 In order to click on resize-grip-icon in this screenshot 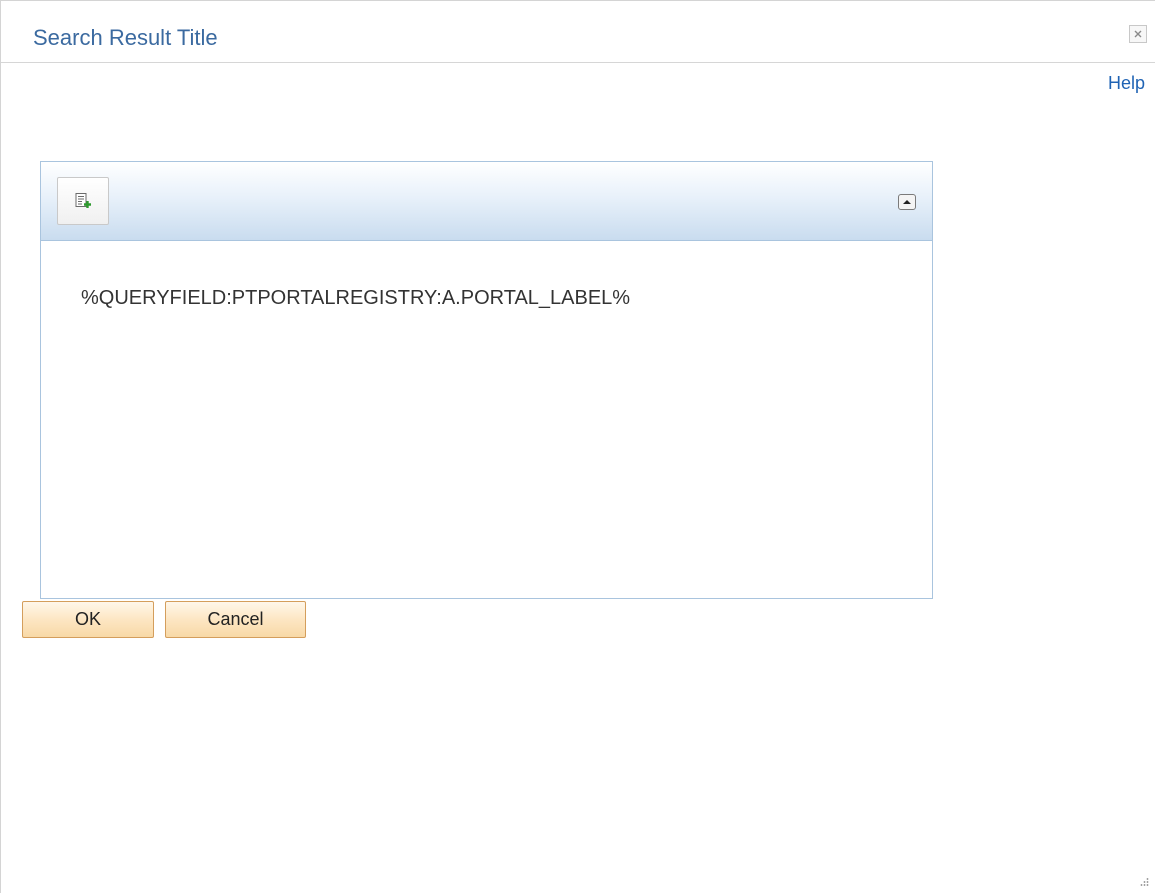, I will do `click(1144, 882)`.